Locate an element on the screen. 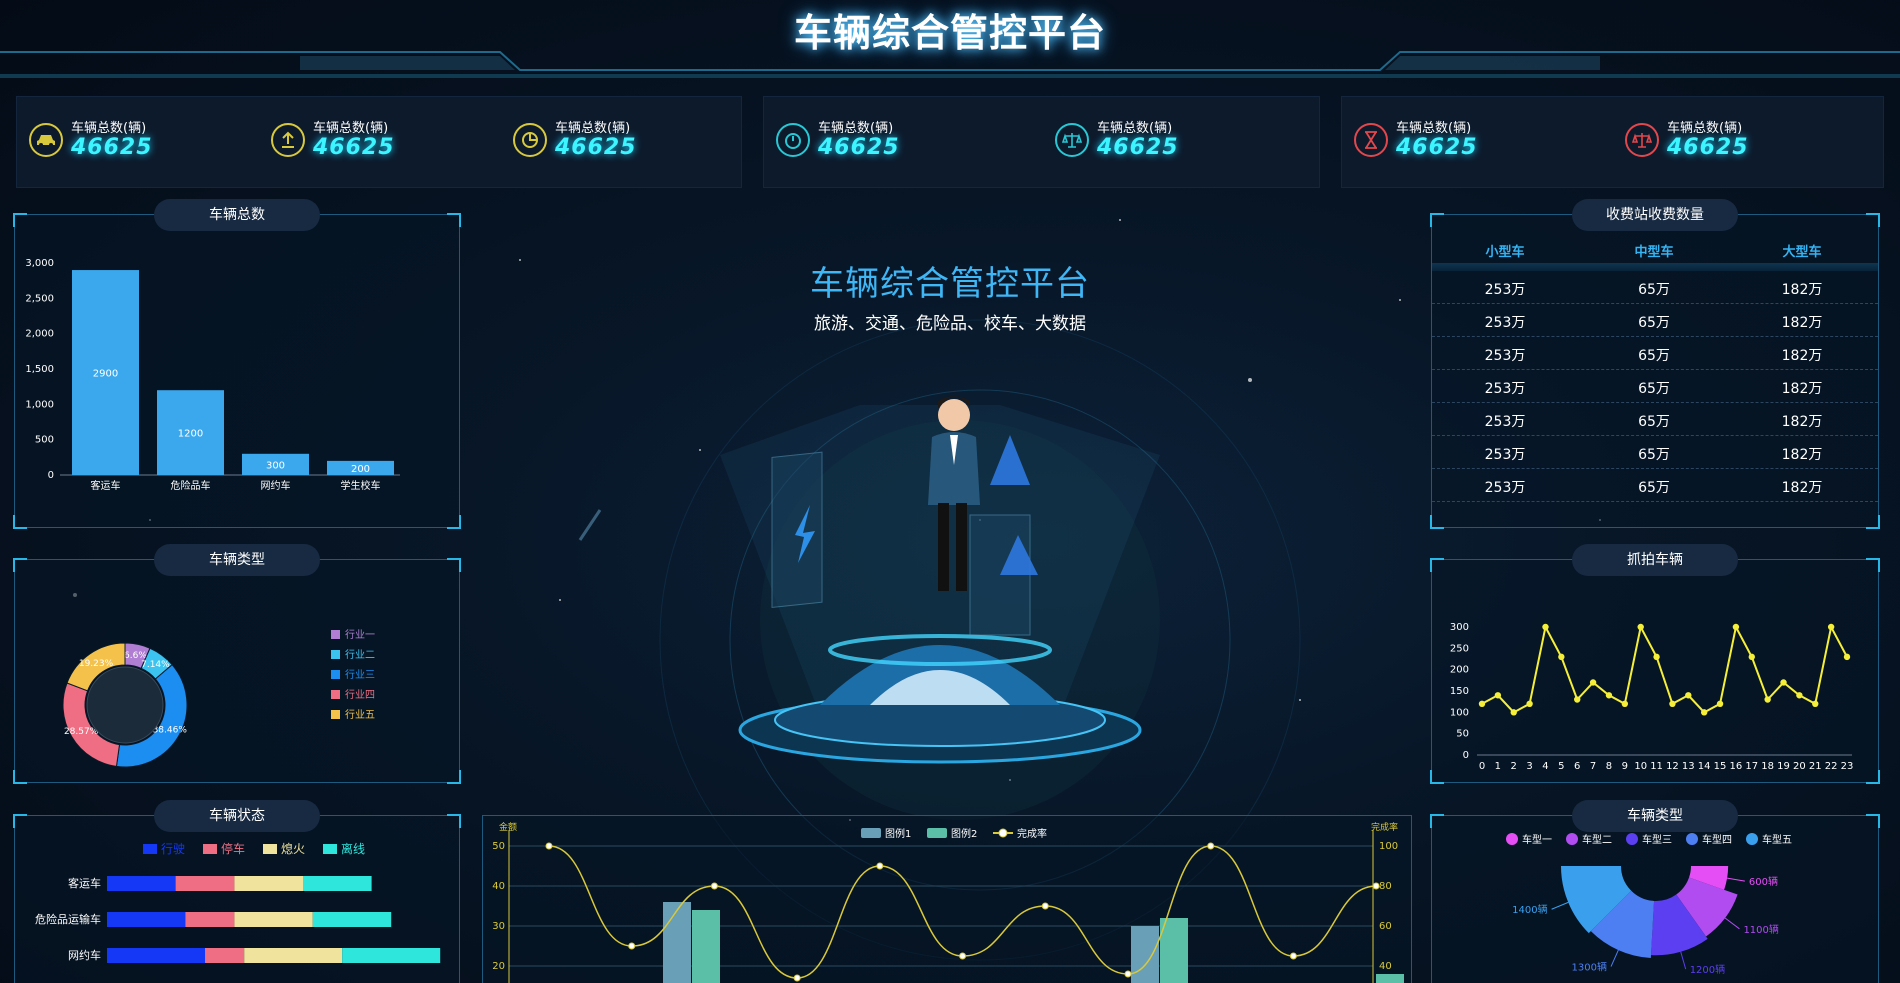  slice-label: 1300辆 is located at coordinates (1589, 967).